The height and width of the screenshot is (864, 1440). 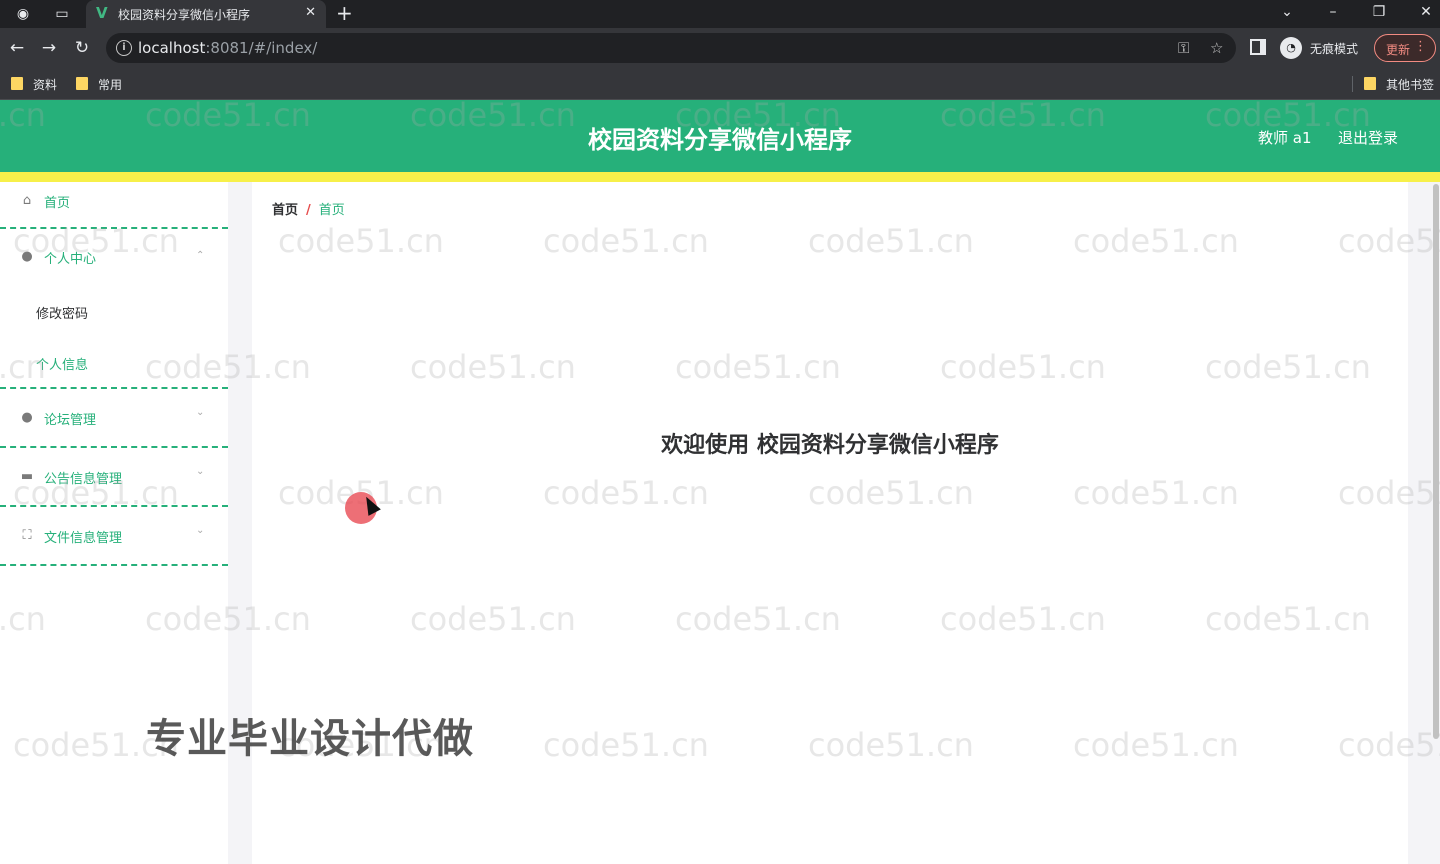 I want to click on key-icon: ⚿, so click(x=1183, y=48).